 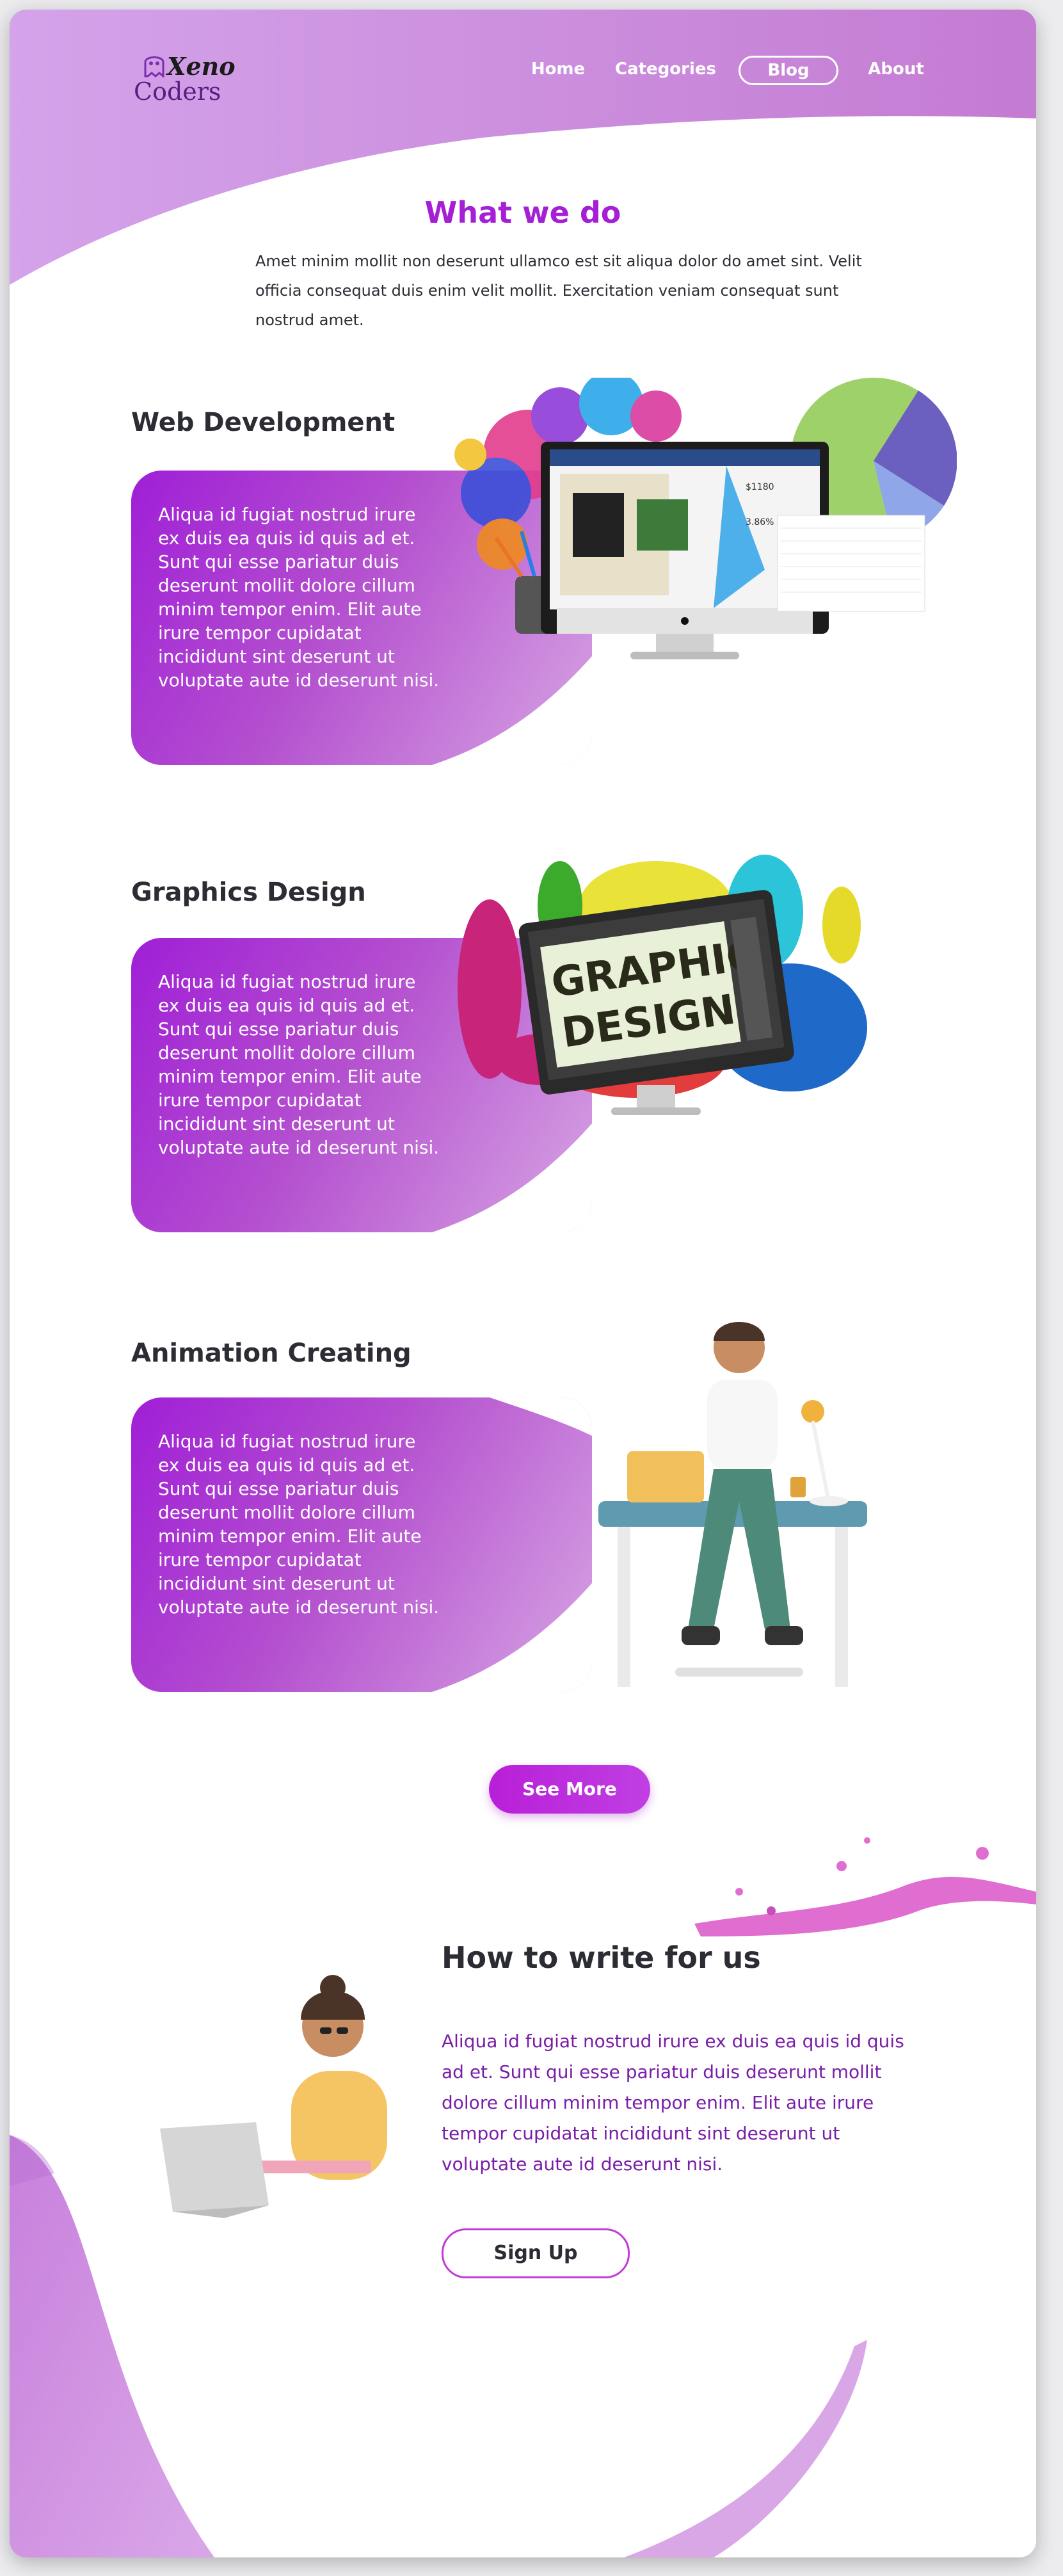 I want to click on man-at-desk-illustration, so click(x=732, y=1504).